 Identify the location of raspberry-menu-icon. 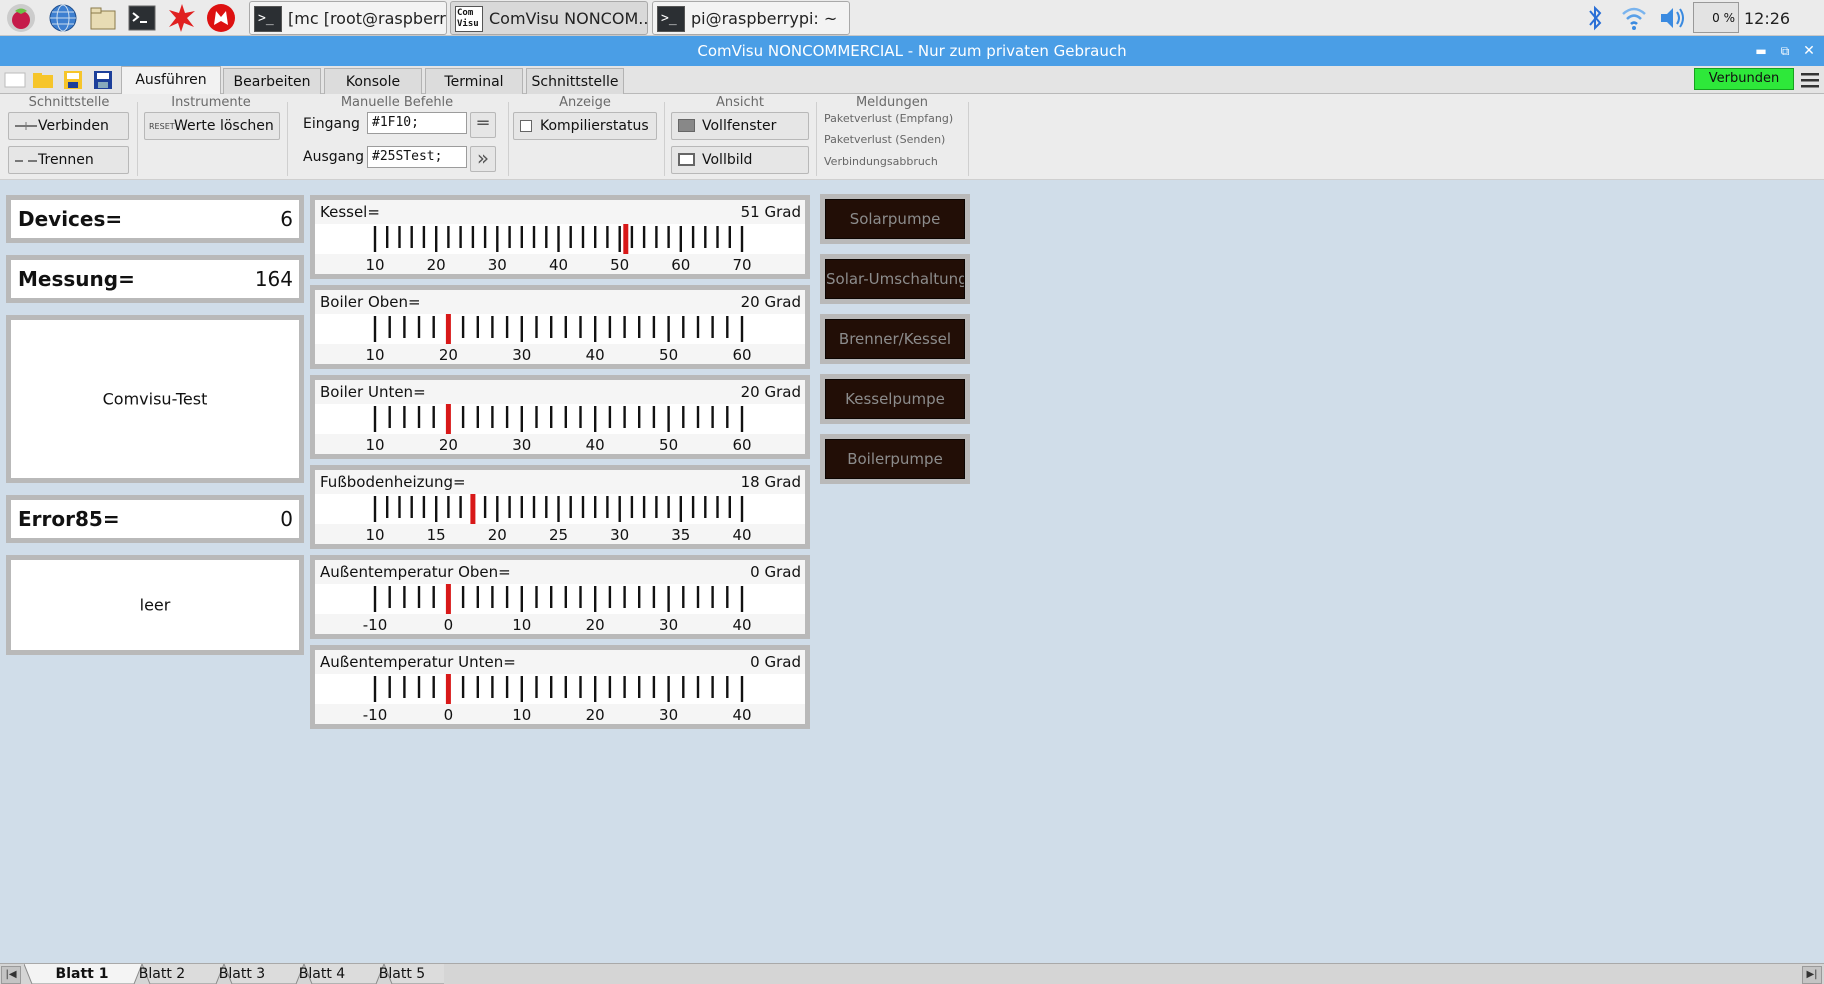
(21, 18).